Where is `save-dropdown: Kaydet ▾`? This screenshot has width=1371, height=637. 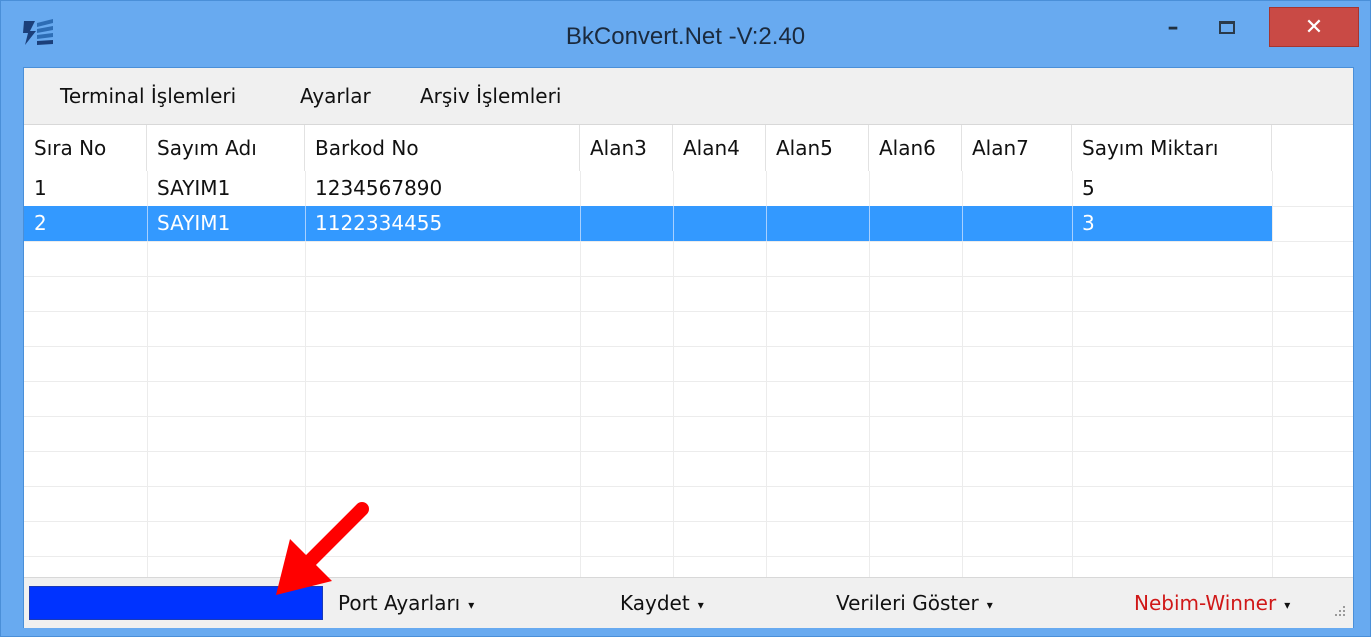
save-dropdown: Kaydet ▾ is located at coordinates (662, 603).